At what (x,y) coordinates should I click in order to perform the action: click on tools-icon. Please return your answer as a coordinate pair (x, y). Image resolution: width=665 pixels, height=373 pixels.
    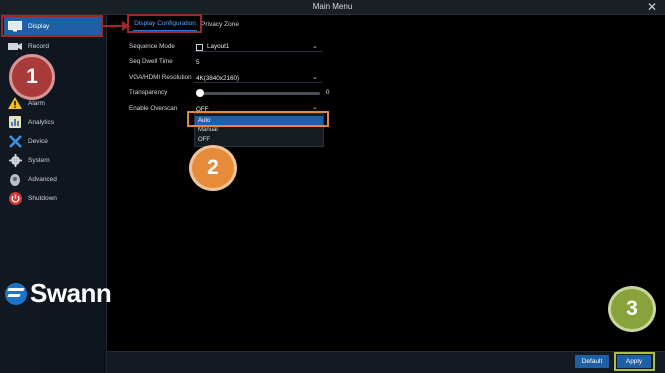
    Looking at the image, I should click on (15, 141).